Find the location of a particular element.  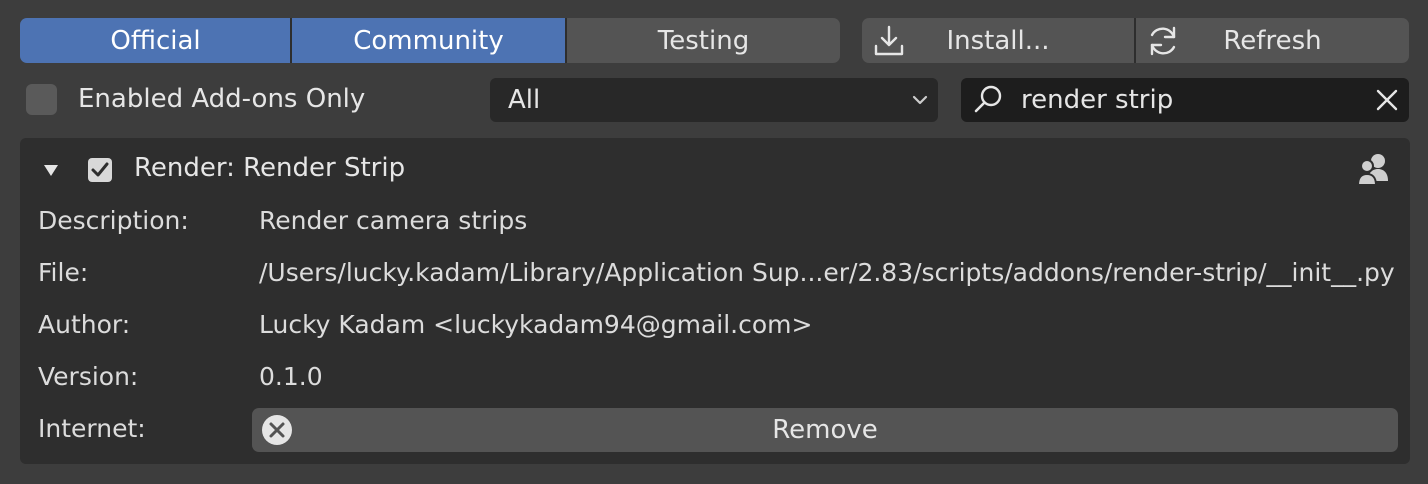

refresh-button: Refresh is located at coordinates (1272, 40).